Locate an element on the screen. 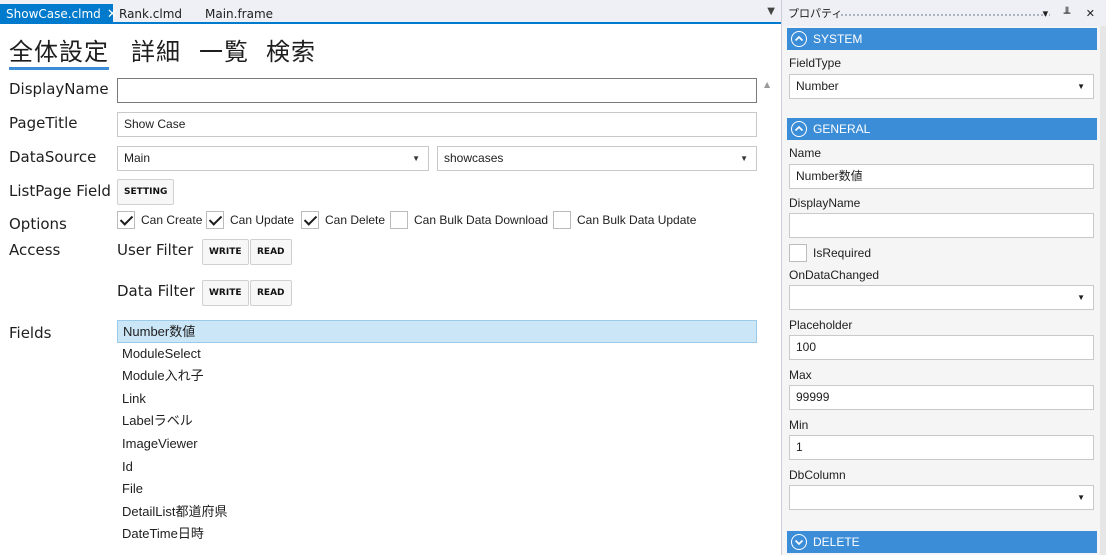 This screenshot has height=555, width=1106. tab-search: 検索 is located at coordinates (291, 49).